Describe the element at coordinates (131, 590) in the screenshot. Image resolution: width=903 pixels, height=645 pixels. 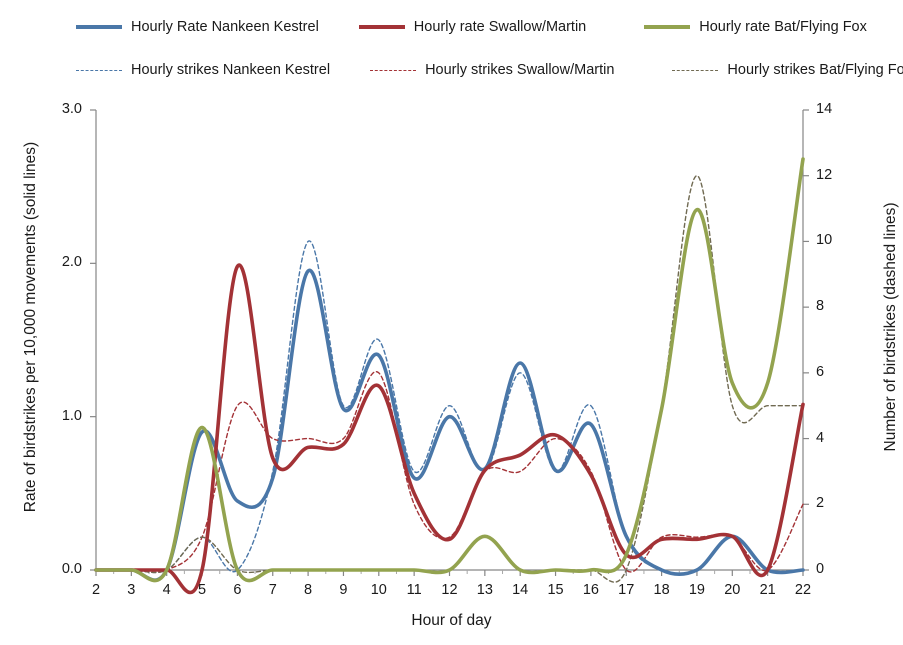
I see `x-tick-label: 3` at that location.